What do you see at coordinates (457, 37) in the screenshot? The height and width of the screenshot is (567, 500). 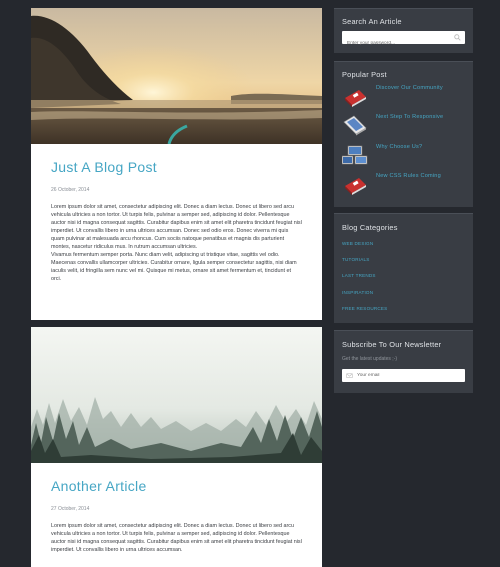 I see `search-icon` at bounding box center [457, 37].